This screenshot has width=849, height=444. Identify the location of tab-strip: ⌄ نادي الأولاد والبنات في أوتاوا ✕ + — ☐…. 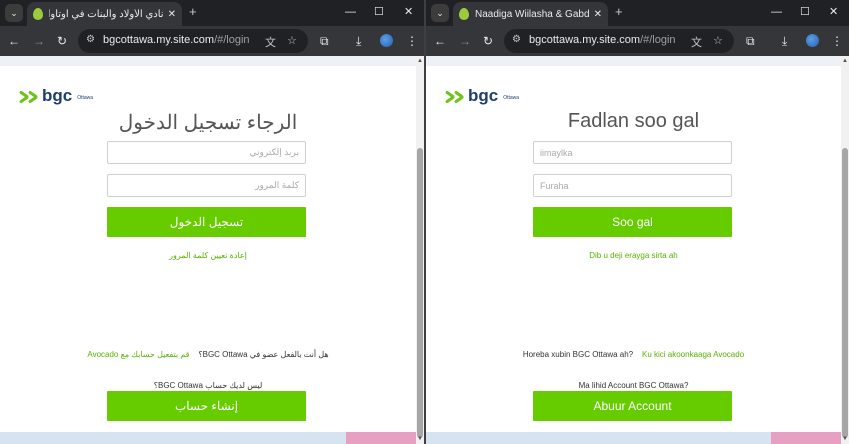
(212, 13).